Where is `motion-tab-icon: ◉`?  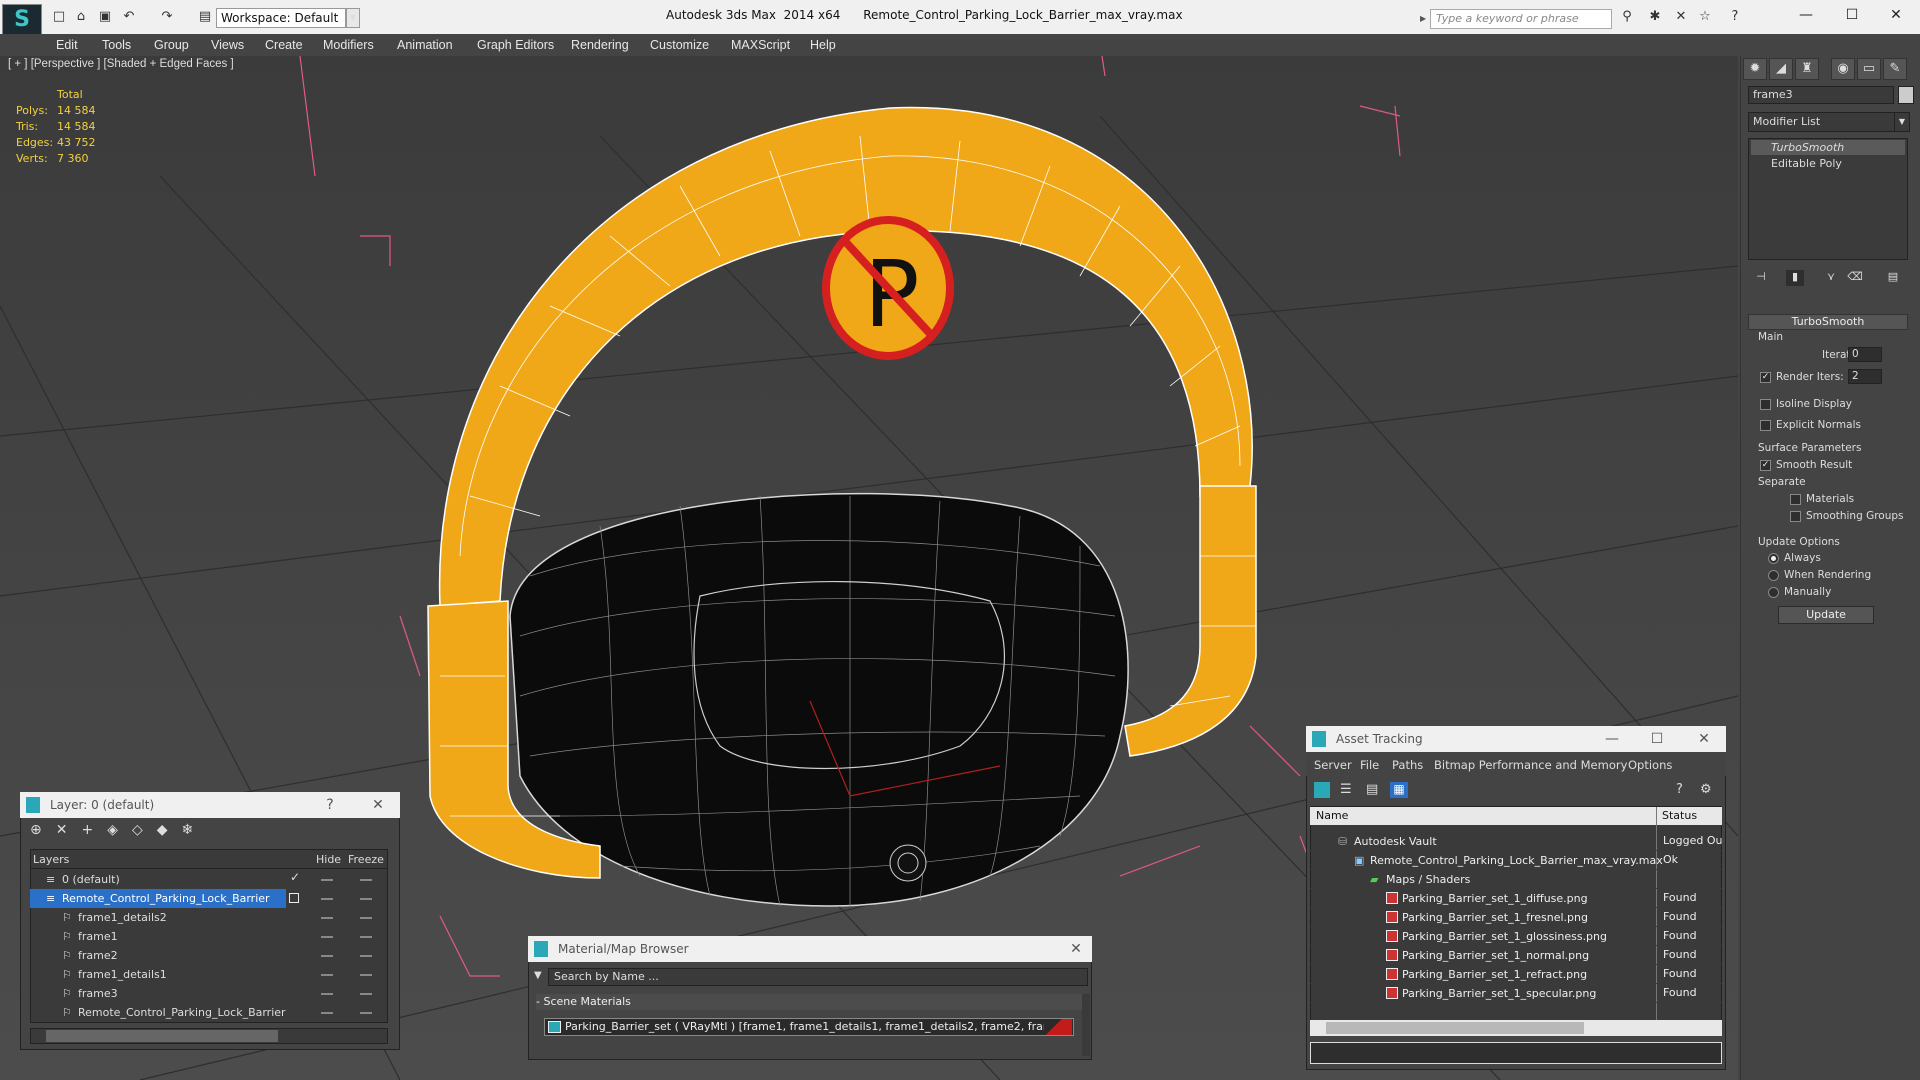
motion-tab-icon: ◉ is located at coordinates (1843, 69).